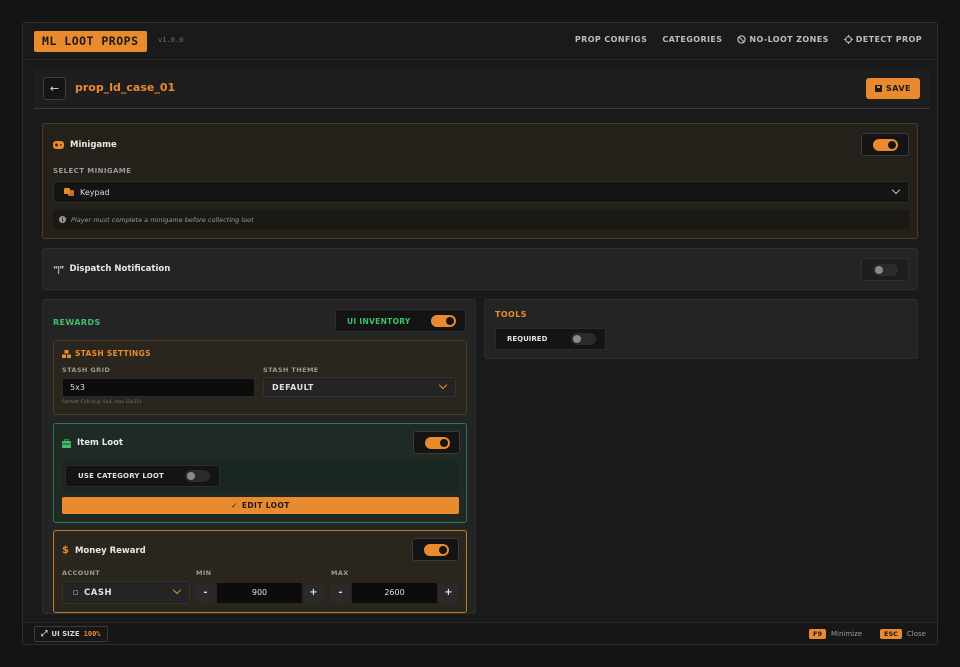 The height and width of the screenshot is (667, 960). What do you see at coordinates (69, 192) in the screenshot?
I see `keypad-icon` at bounding box center [69, 192].